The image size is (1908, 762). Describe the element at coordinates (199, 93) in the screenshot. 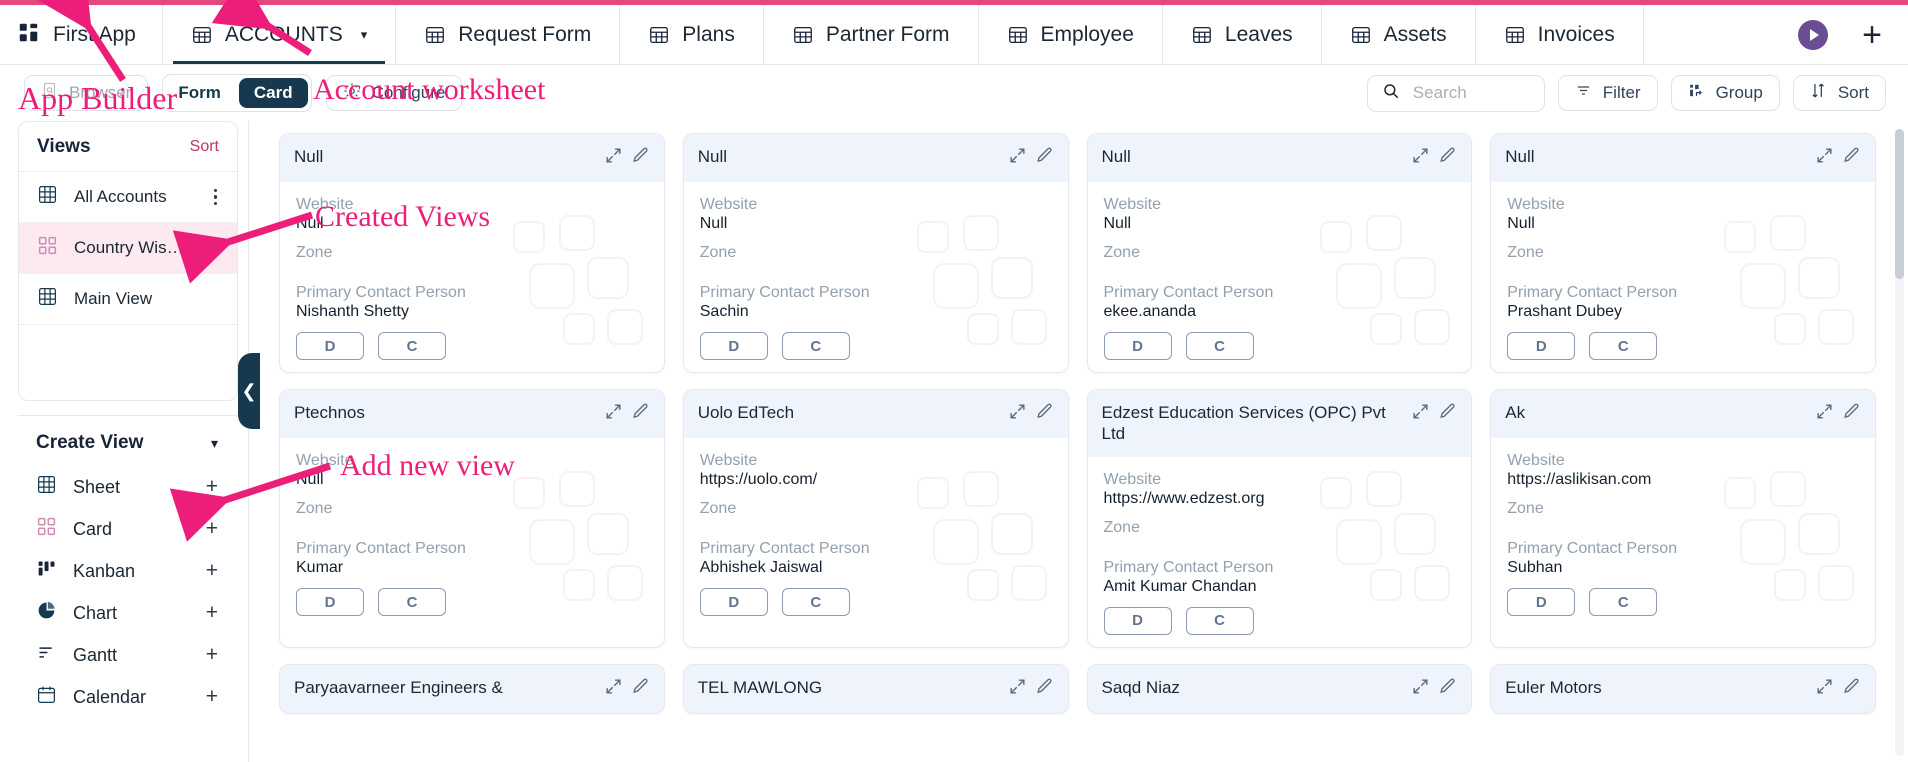

I see `form-tab: Form` at that location.